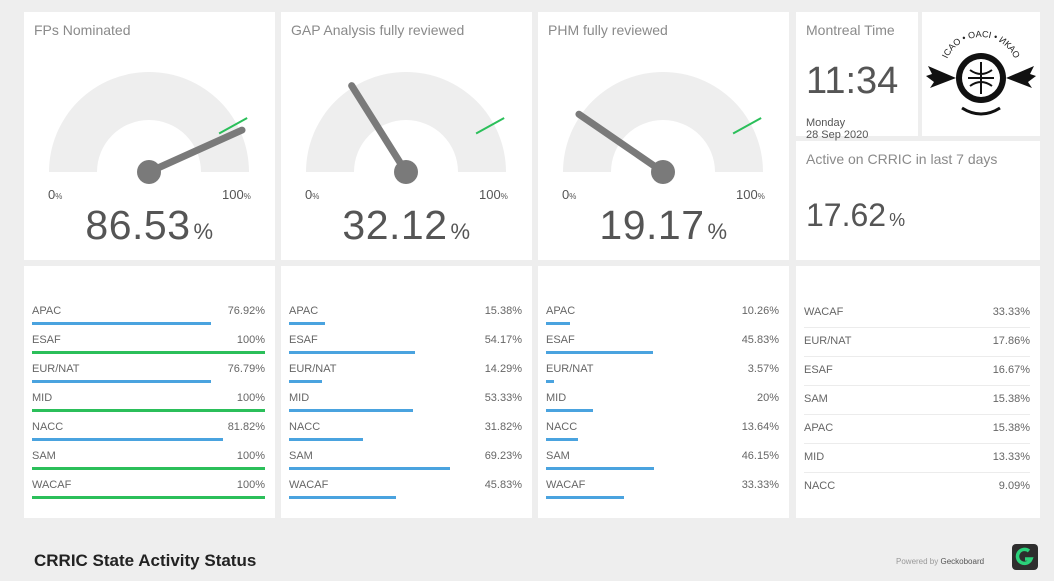 This screenshot has width=1054, height=581. I want to click on bar-row: WACAF 45.83%, so click(405, 491).